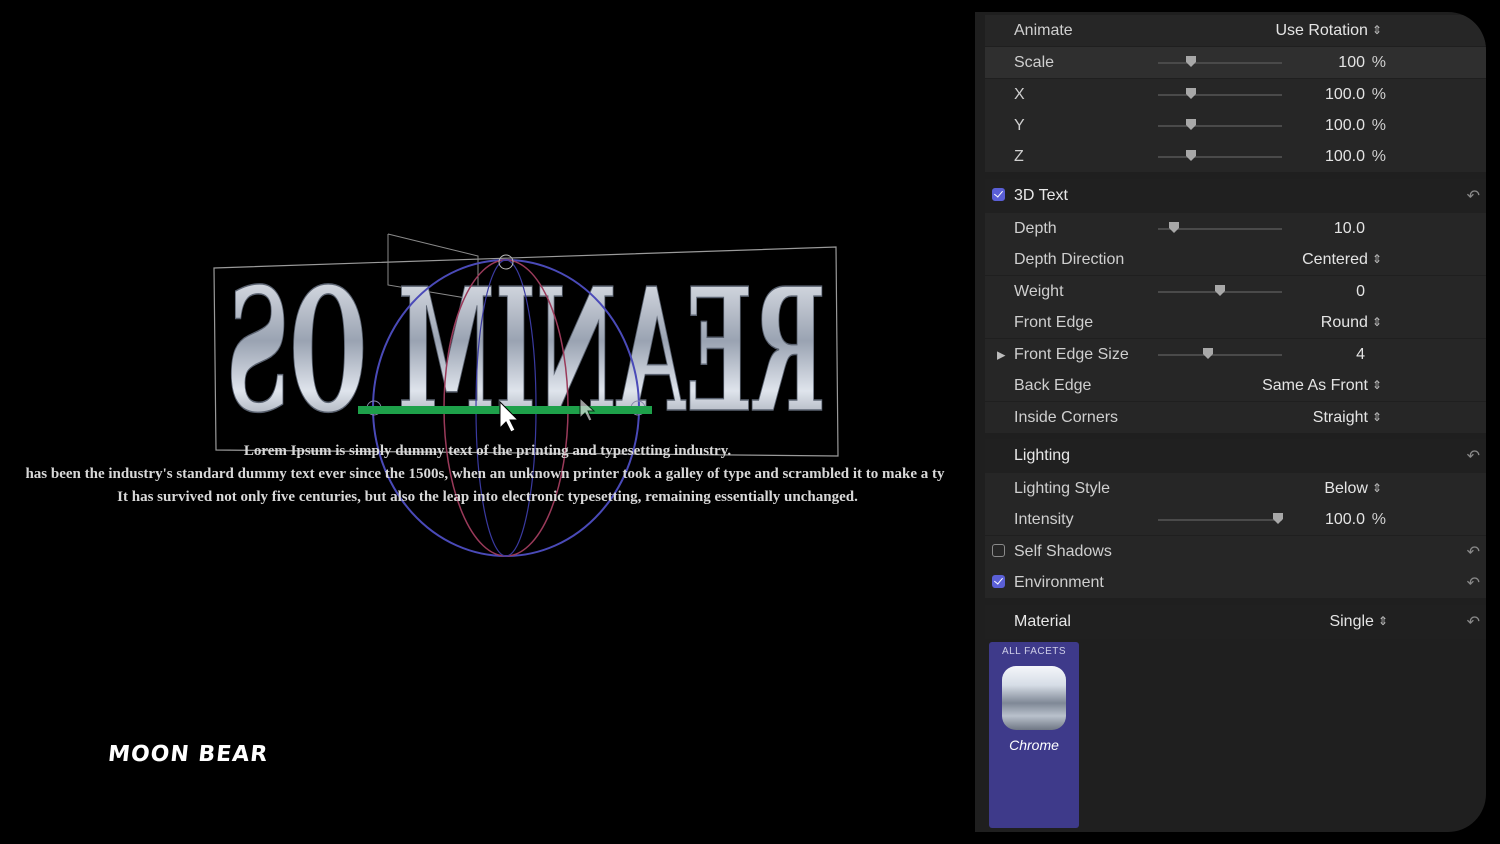 The image size is (1500, 844). What do you see at coordinates (1345, 126) in the screenshot?
I see `y-value: 100.0` at bounding box center [1345, 126].